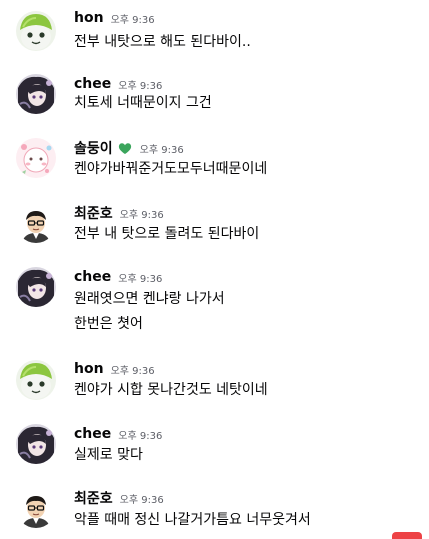  What do you see at coordinates (171, 169) in the screenshot?
I see `message-text: 켄야가바꿔준거도모두너때문이네` at bounding box center [171, 169].